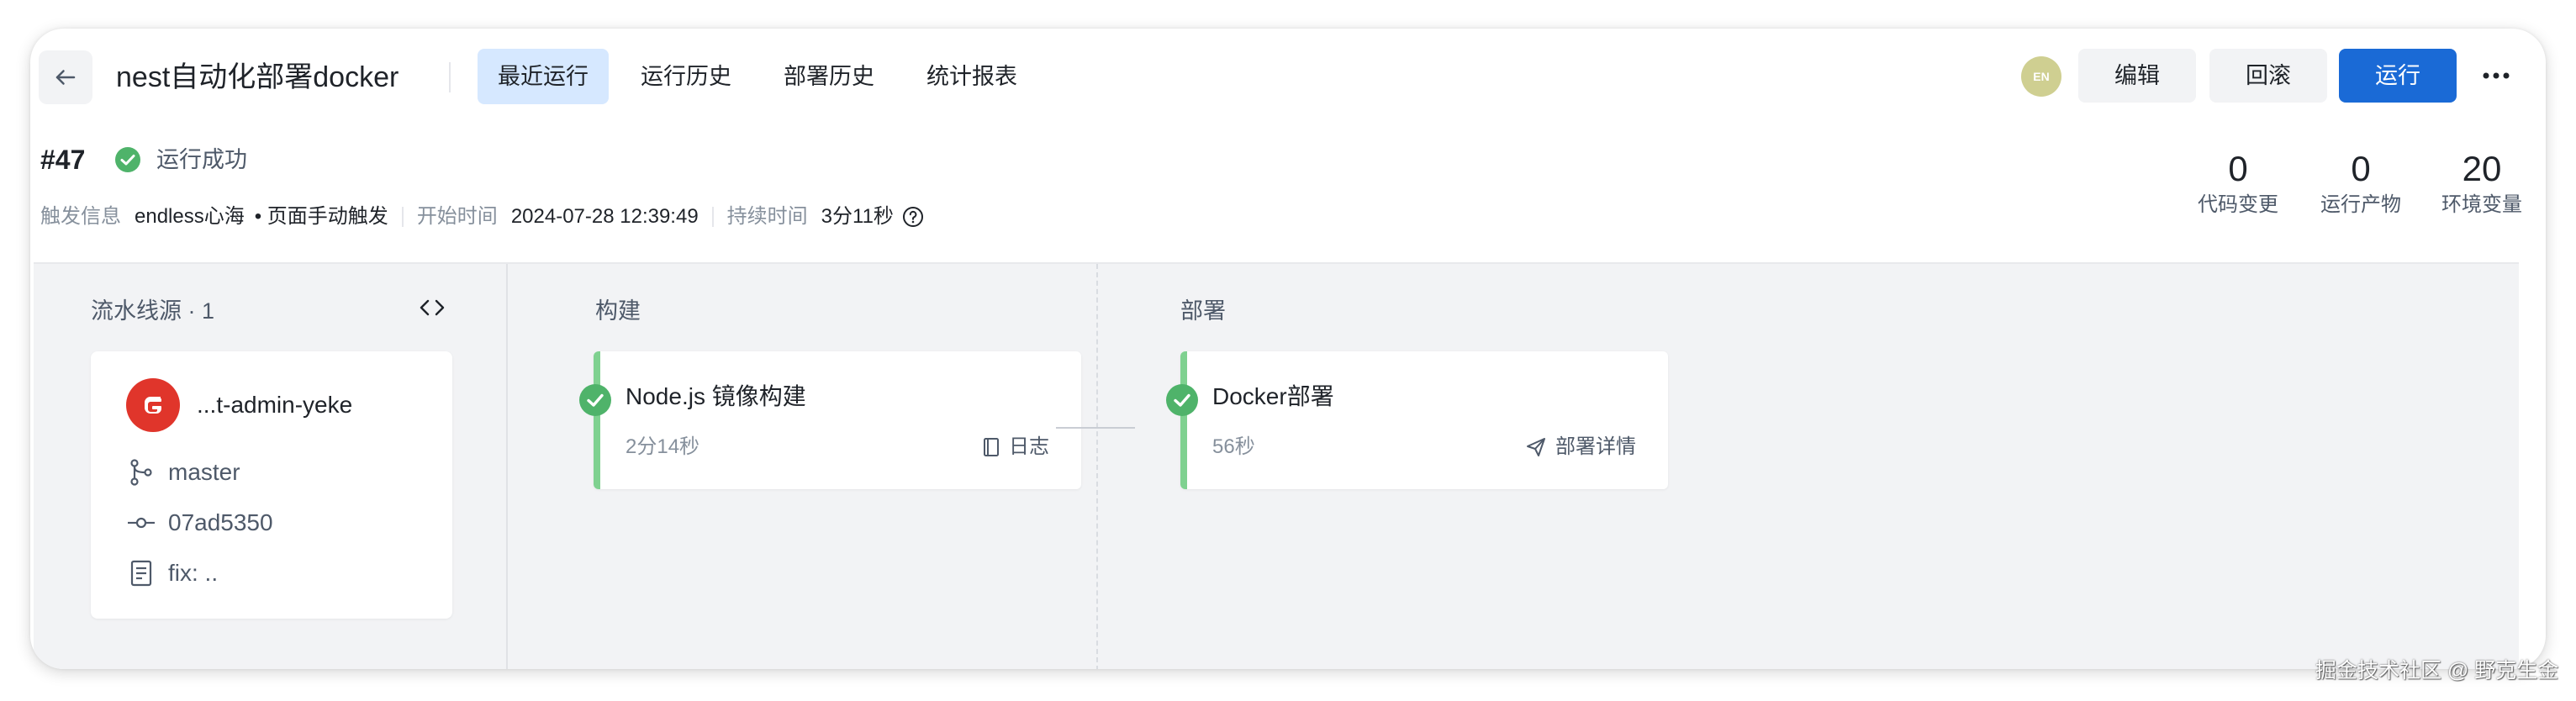  What do you see at coordinates (153, 311) in the screenshot?
I see `source-title: 流水线源 · 1` at bounding box center [153, 311].